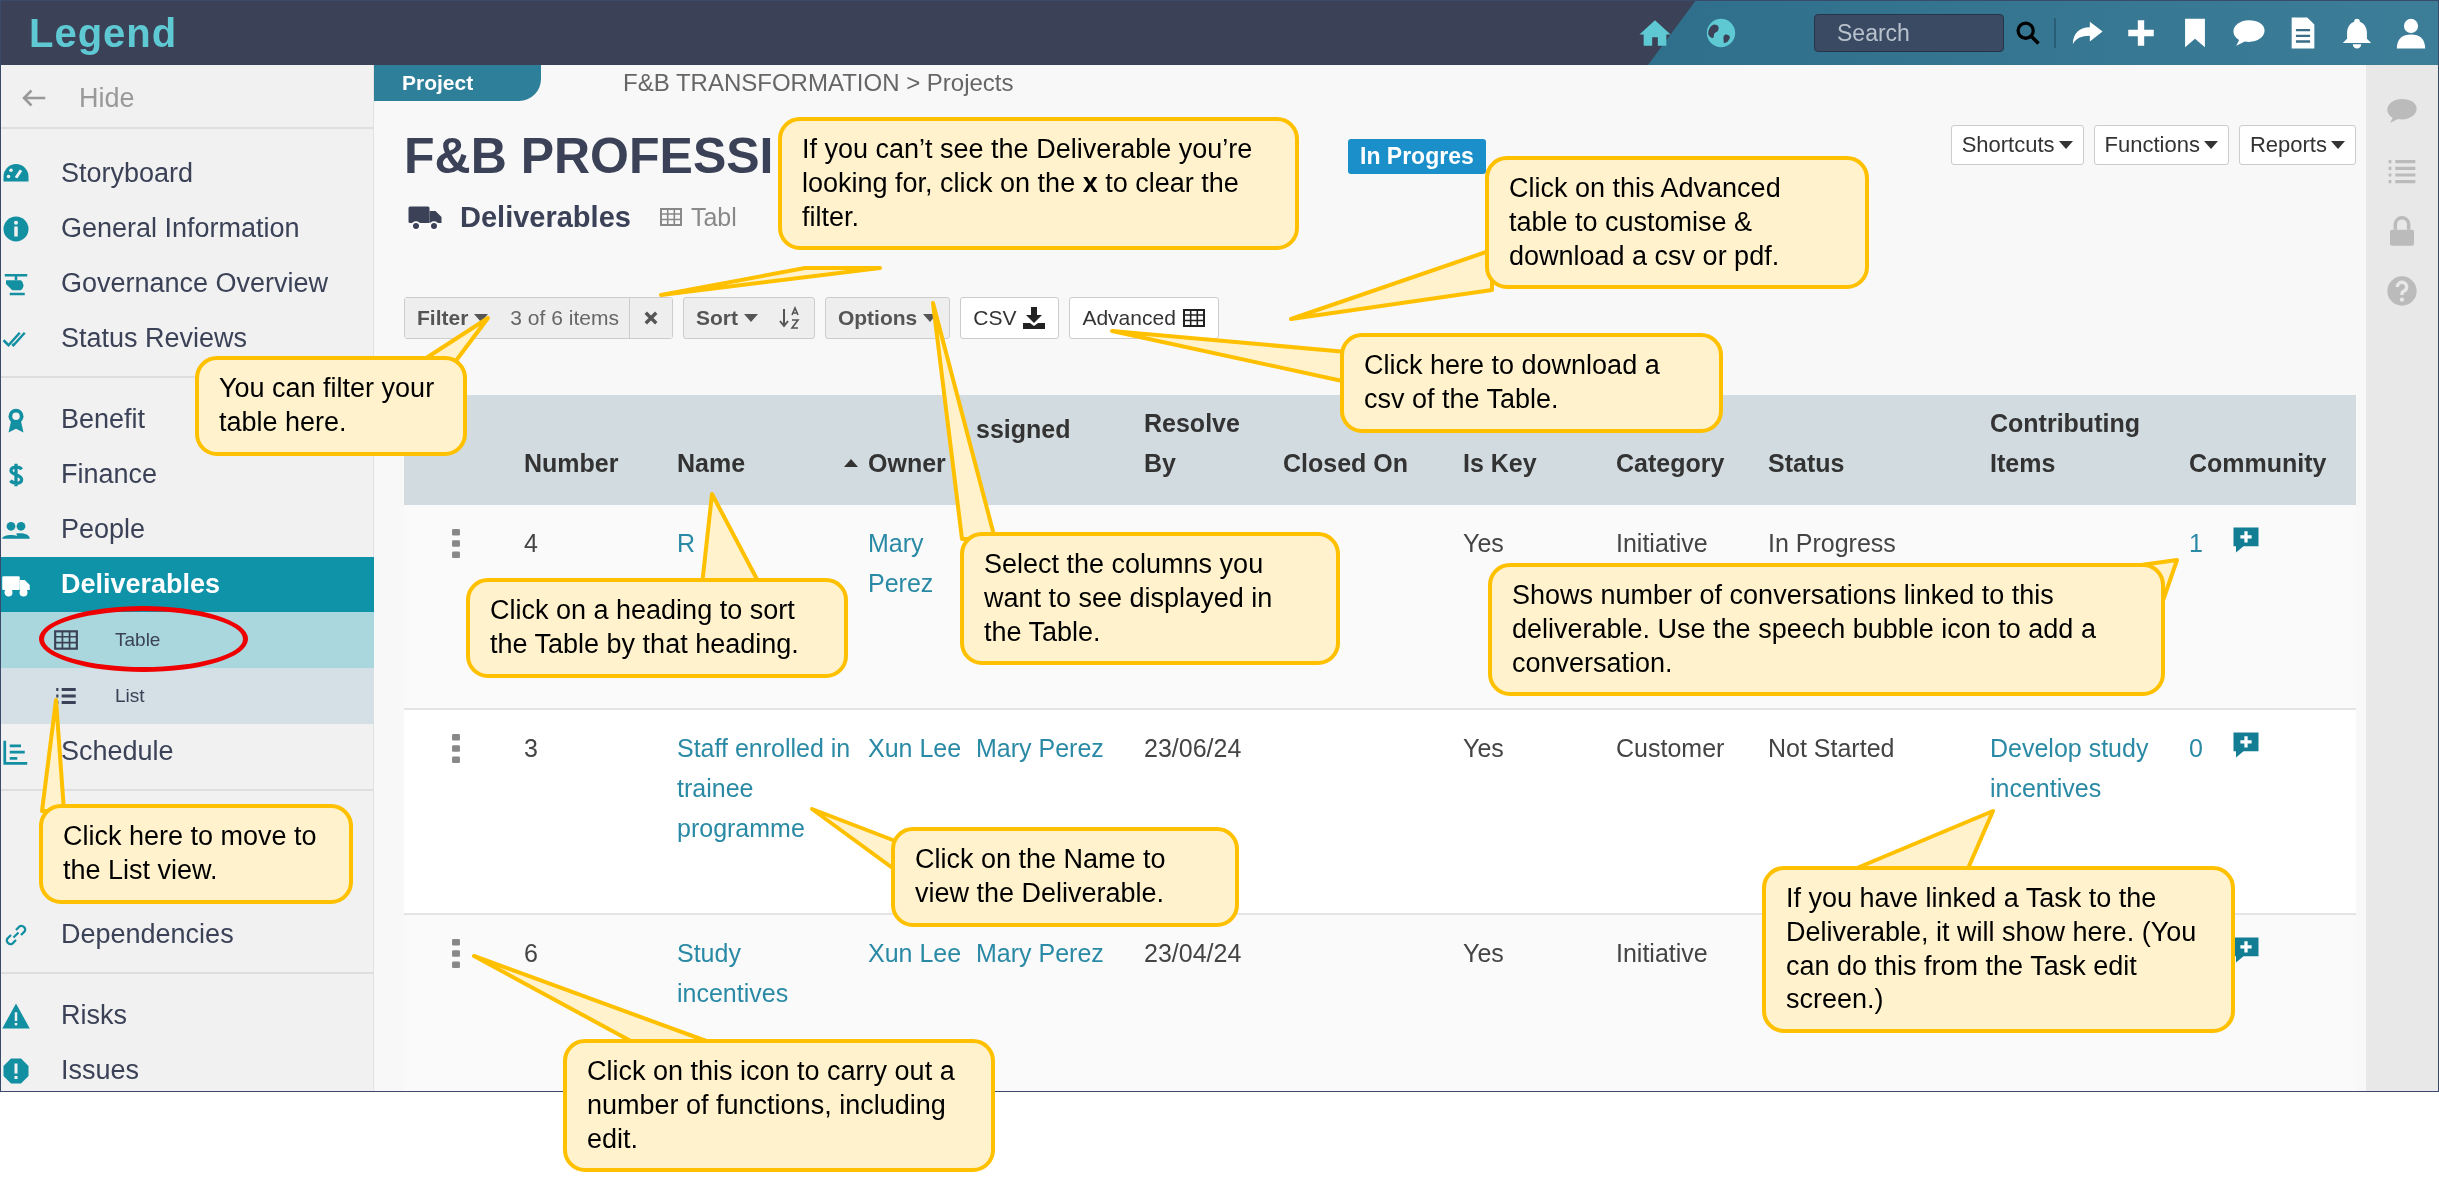 The height and width of the screenshot is (1194, 2439). Describe the element at coordinates (1832, 543) in the screenshot. I see `table-cell-text: In Progress` at that location.